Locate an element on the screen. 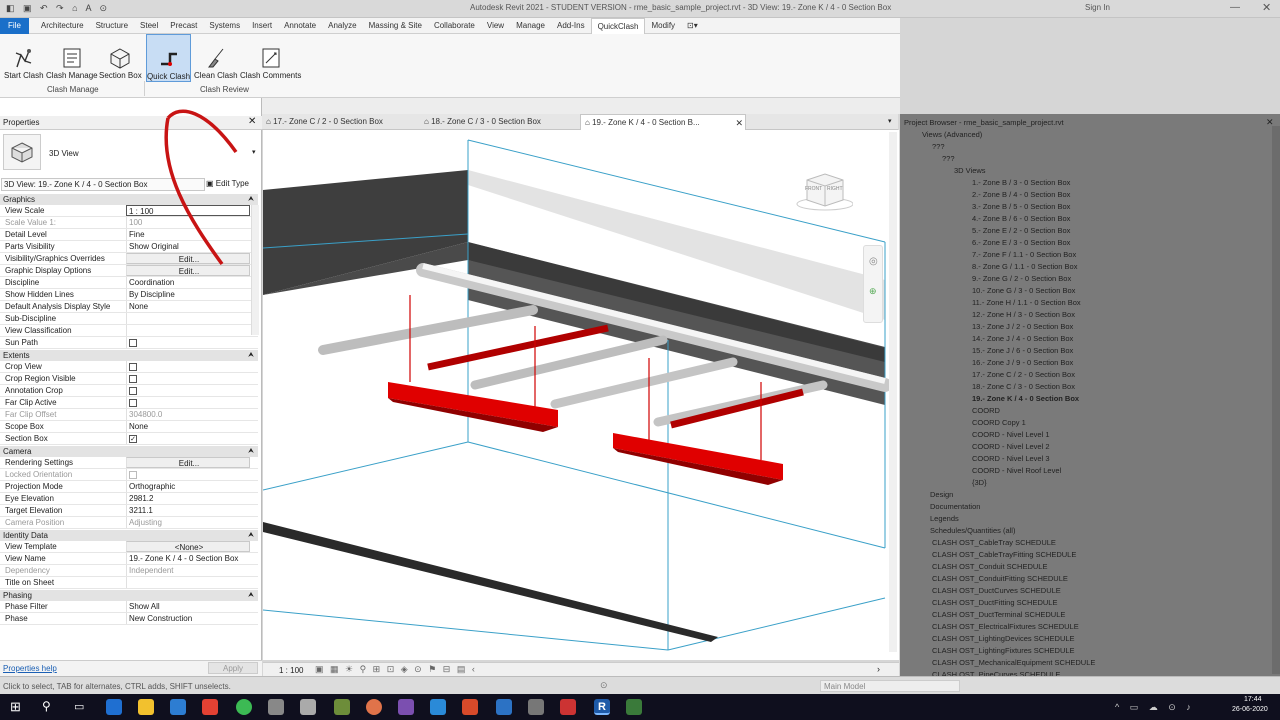 The width and height of the screenshot is (1280, 720). tree-schedules: Schedules/Quantities (all) is located at coordinates (972, 530).